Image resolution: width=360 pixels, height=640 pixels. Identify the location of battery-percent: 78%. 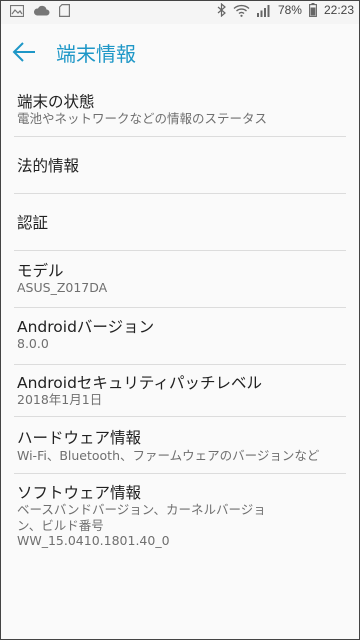
(289, 10).